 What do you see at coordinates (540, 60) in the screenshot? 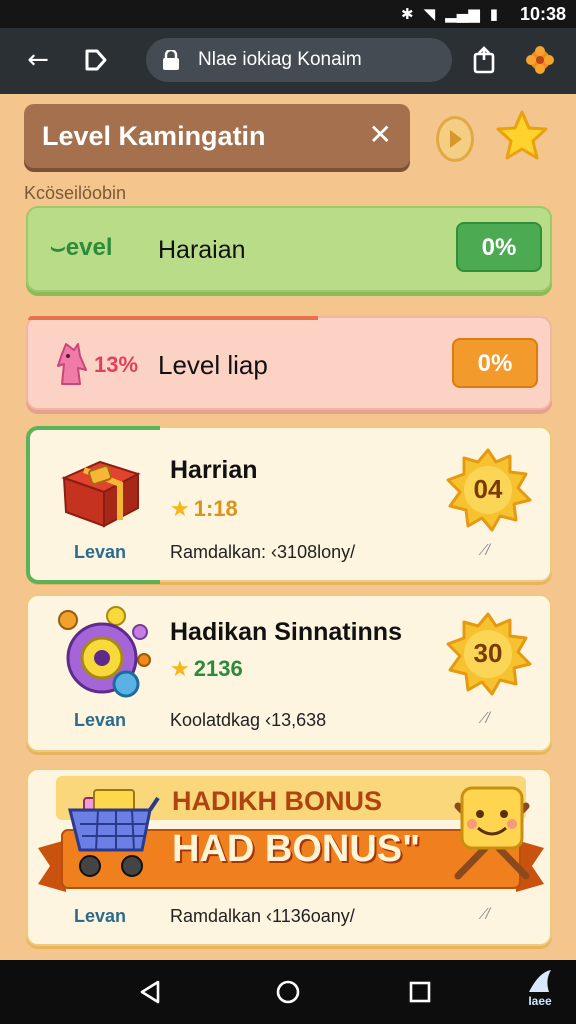
I see `extension-flower-icon` at bounding box center [540, 60].